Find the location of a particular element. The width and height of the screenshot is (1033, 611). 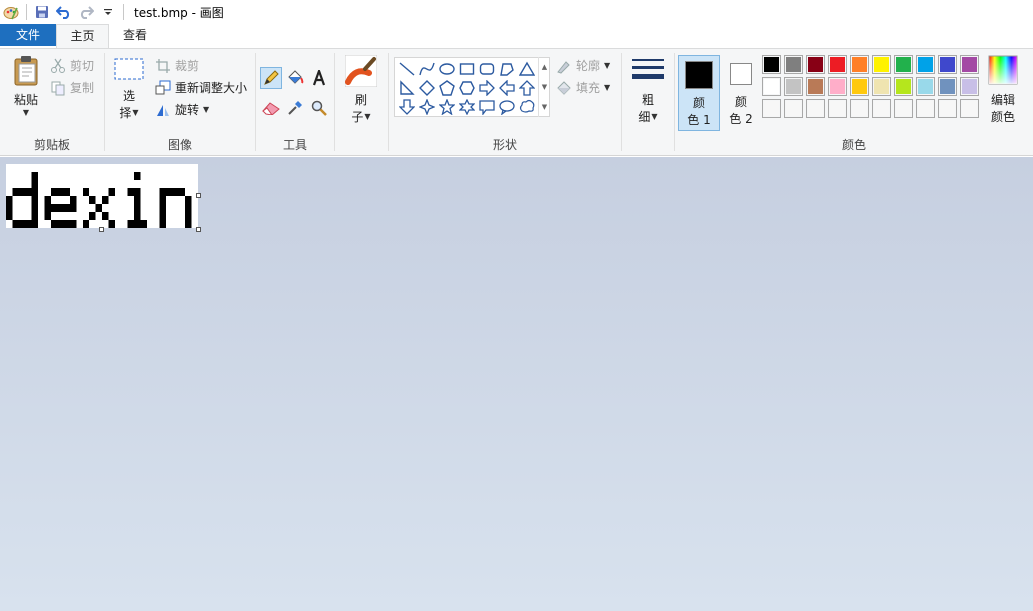

curve-shape-icon is located at coordinates (427, 69).